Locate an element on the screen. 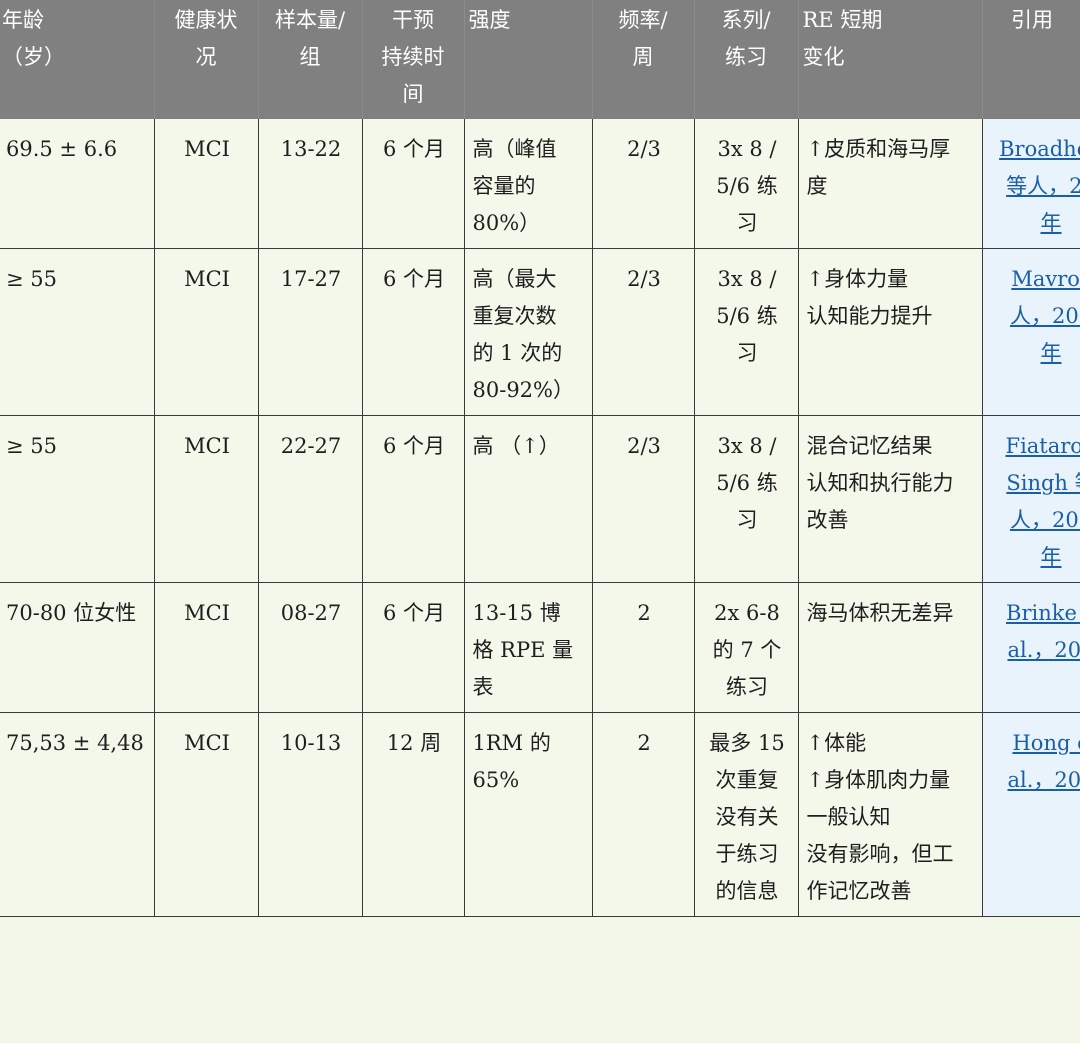 The height and width of the screenshot is (1043, 1080). cell-sample-size: 22-27 is located at coordinates (310, 499).